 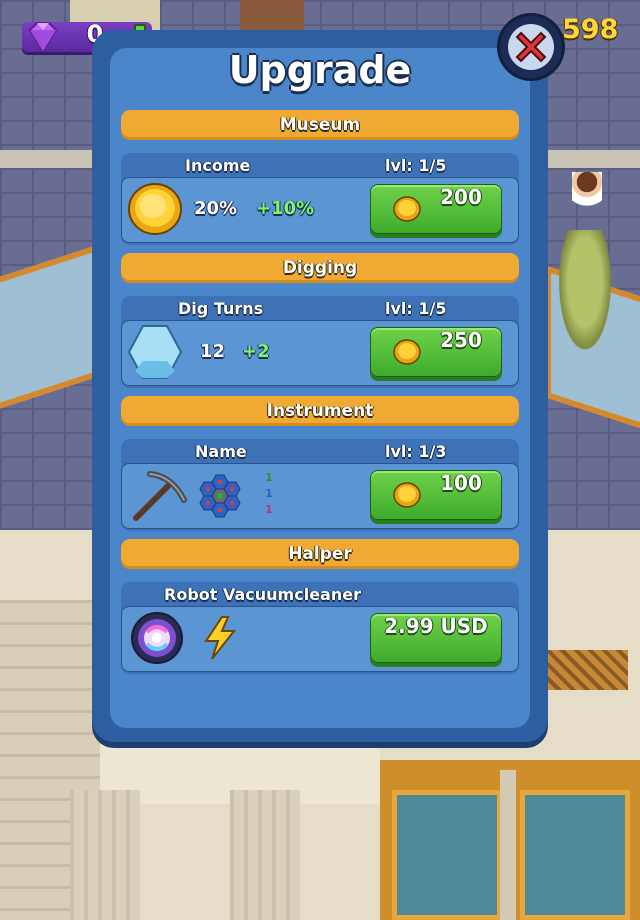 I want to click on hexagon-tile-icon, so click(x=155, y=352).